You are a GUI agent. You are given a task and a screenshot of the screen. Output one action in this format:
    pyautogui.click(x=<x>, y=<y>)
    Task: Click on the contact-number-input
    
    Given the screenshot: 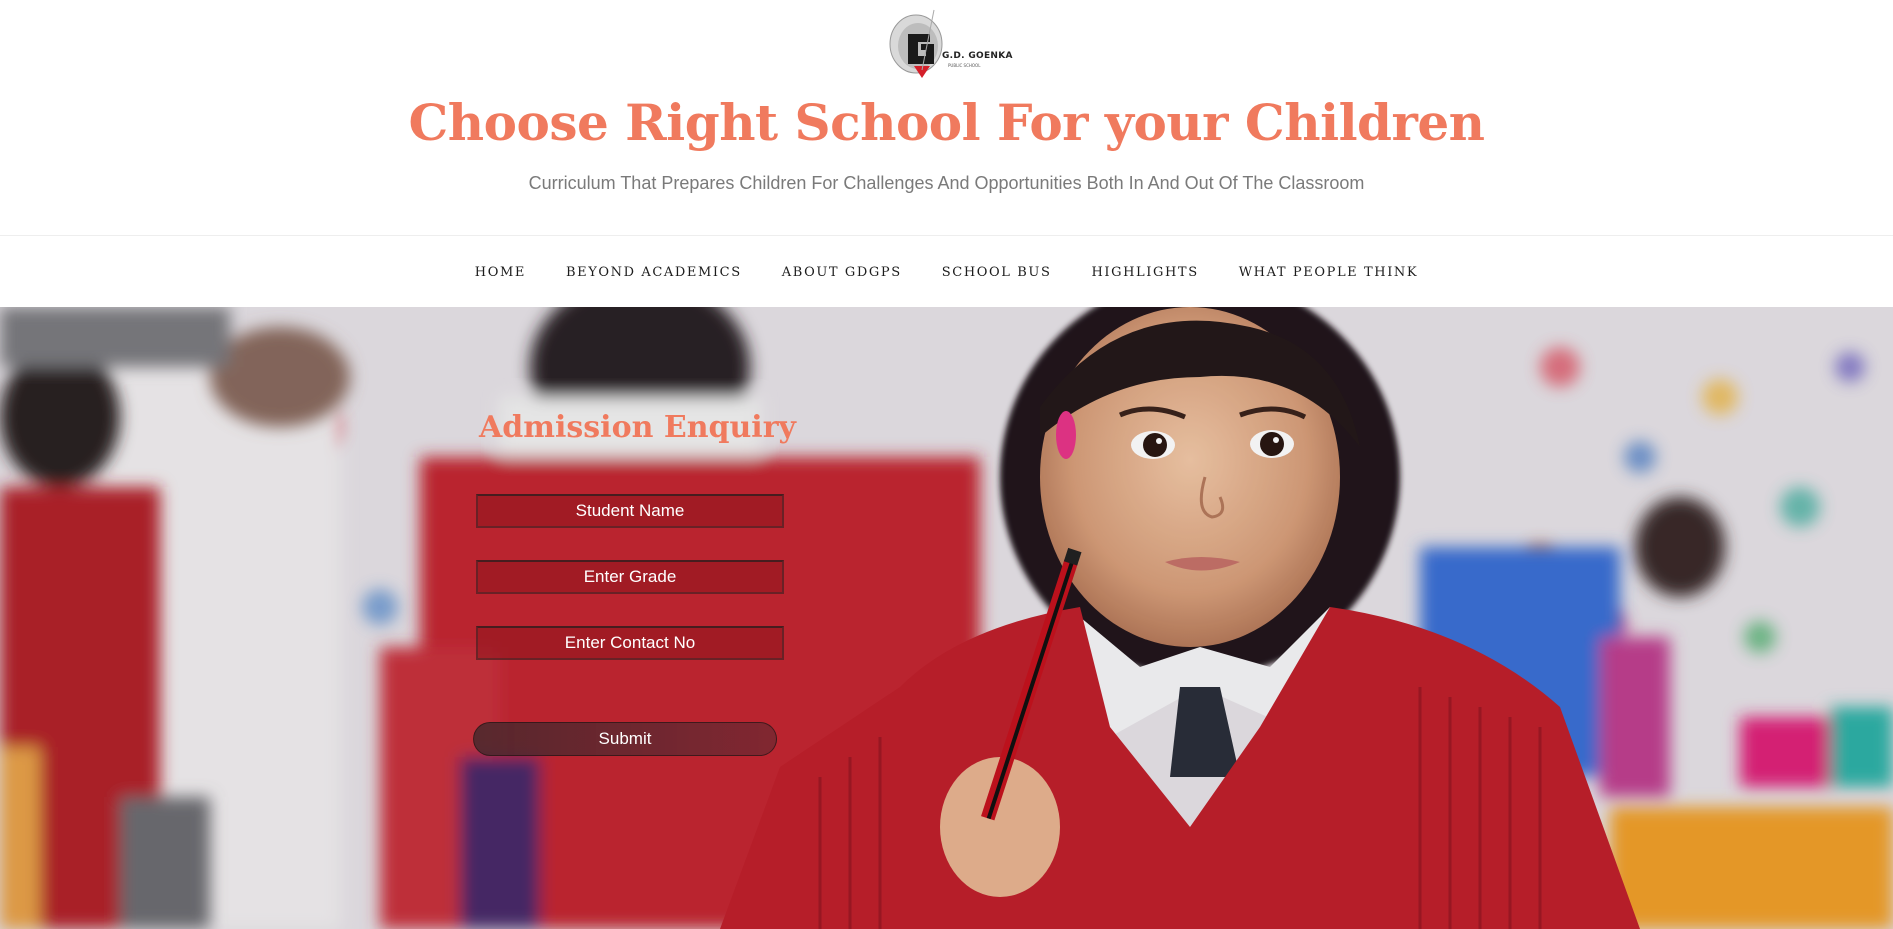 What is the action you would take?
    pyautogui.click(x=630, y=643)
    